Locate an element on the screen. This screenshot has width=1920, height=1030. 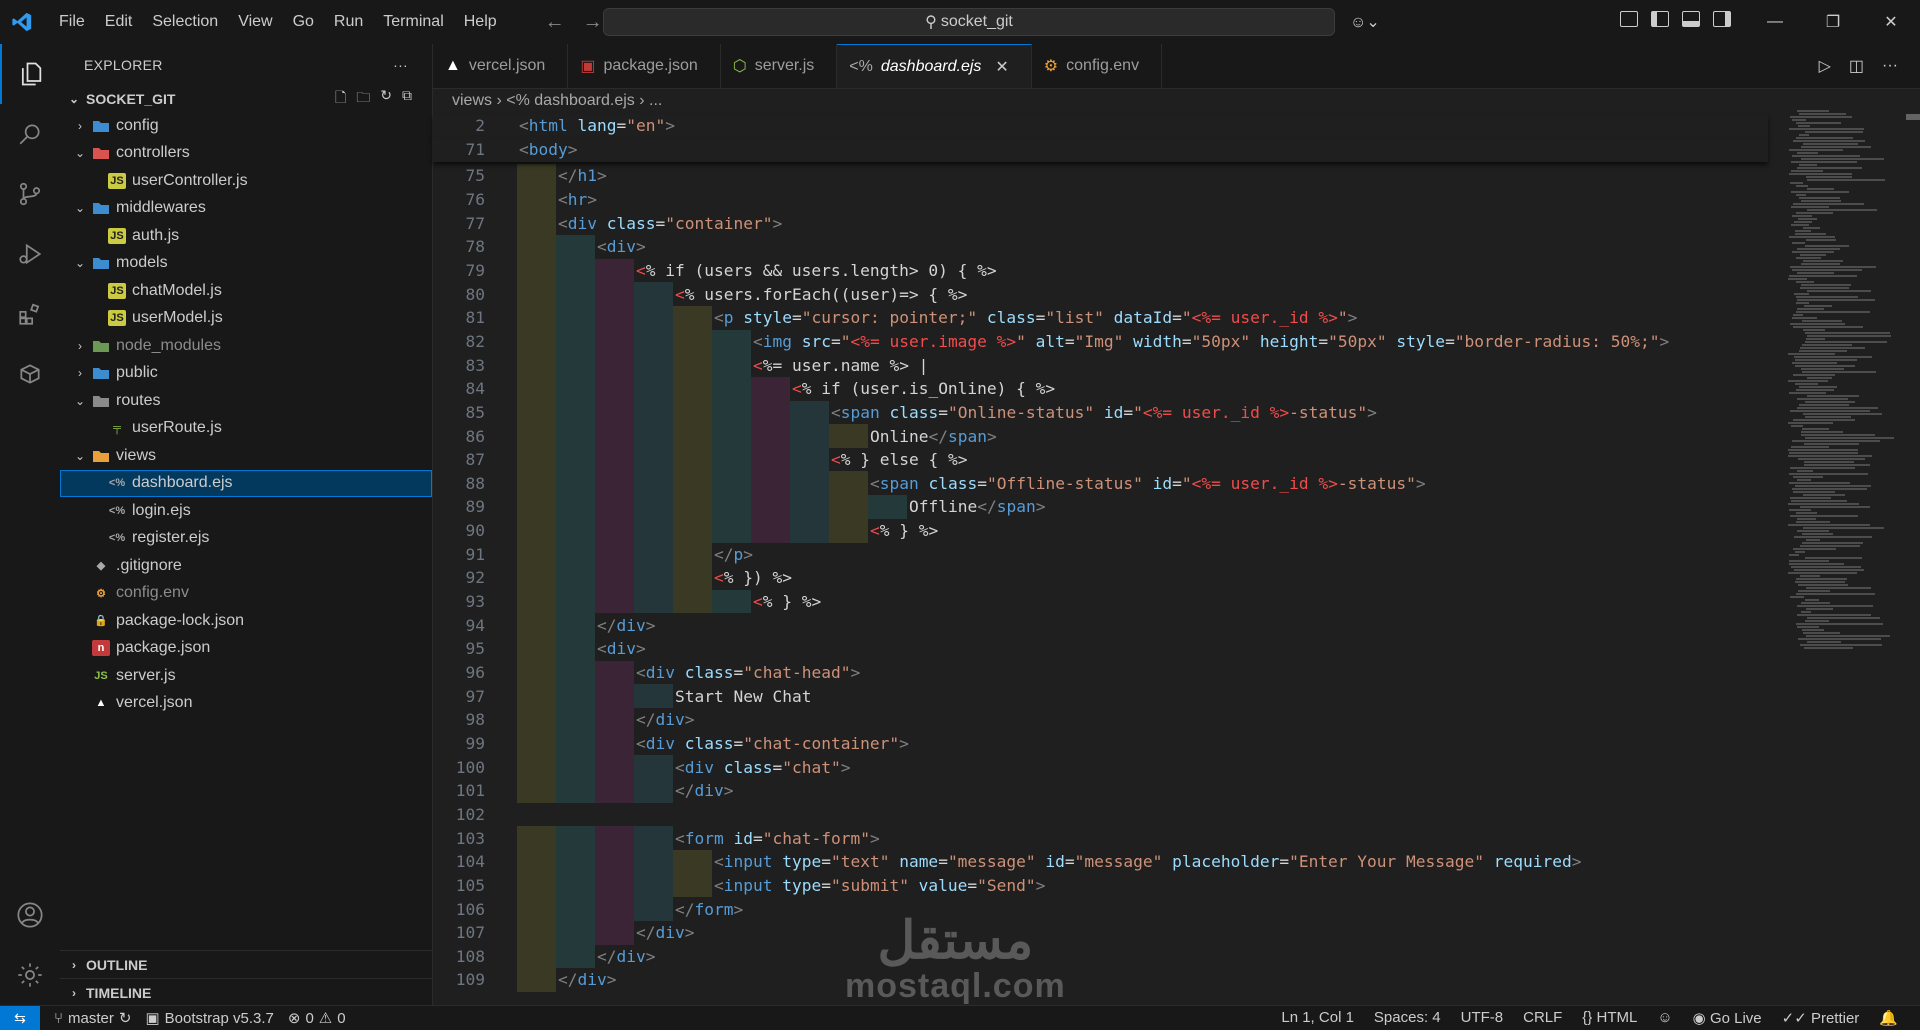
menu-item-go: Go is located at coordinates (303, 22).